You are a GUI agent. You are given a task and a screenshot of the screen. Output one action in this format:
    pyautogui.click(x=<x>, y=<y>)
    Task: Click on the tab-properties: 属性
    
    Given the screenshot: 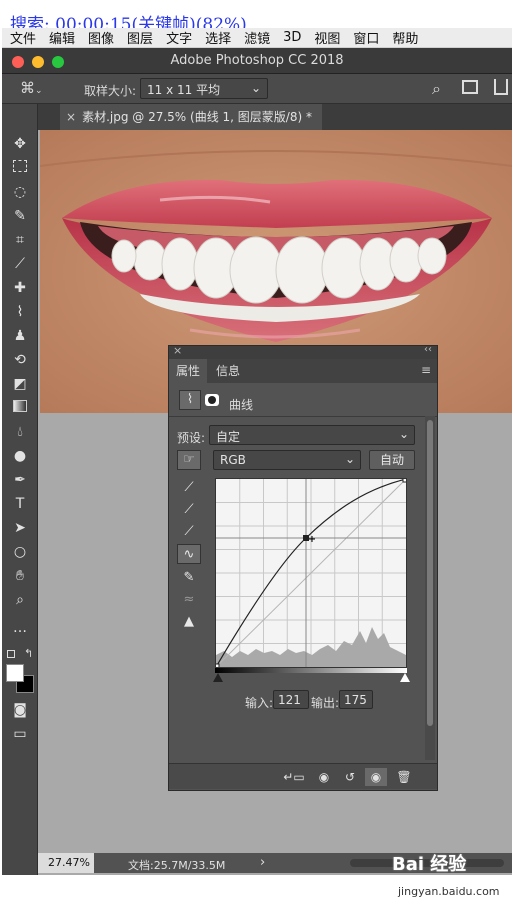 What is the action you would take?
    pyautogui.click(x=188, y=371)
    